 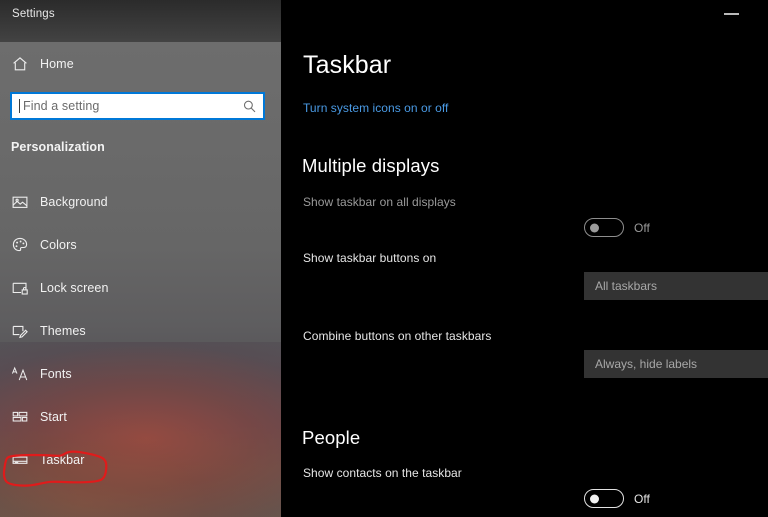 What do you see at coordinates (379, 202) in the screenshot?
I see `label-show-taskbar-on-all-displays: Show taskbar on all displays` at bounding box center [379, 202].